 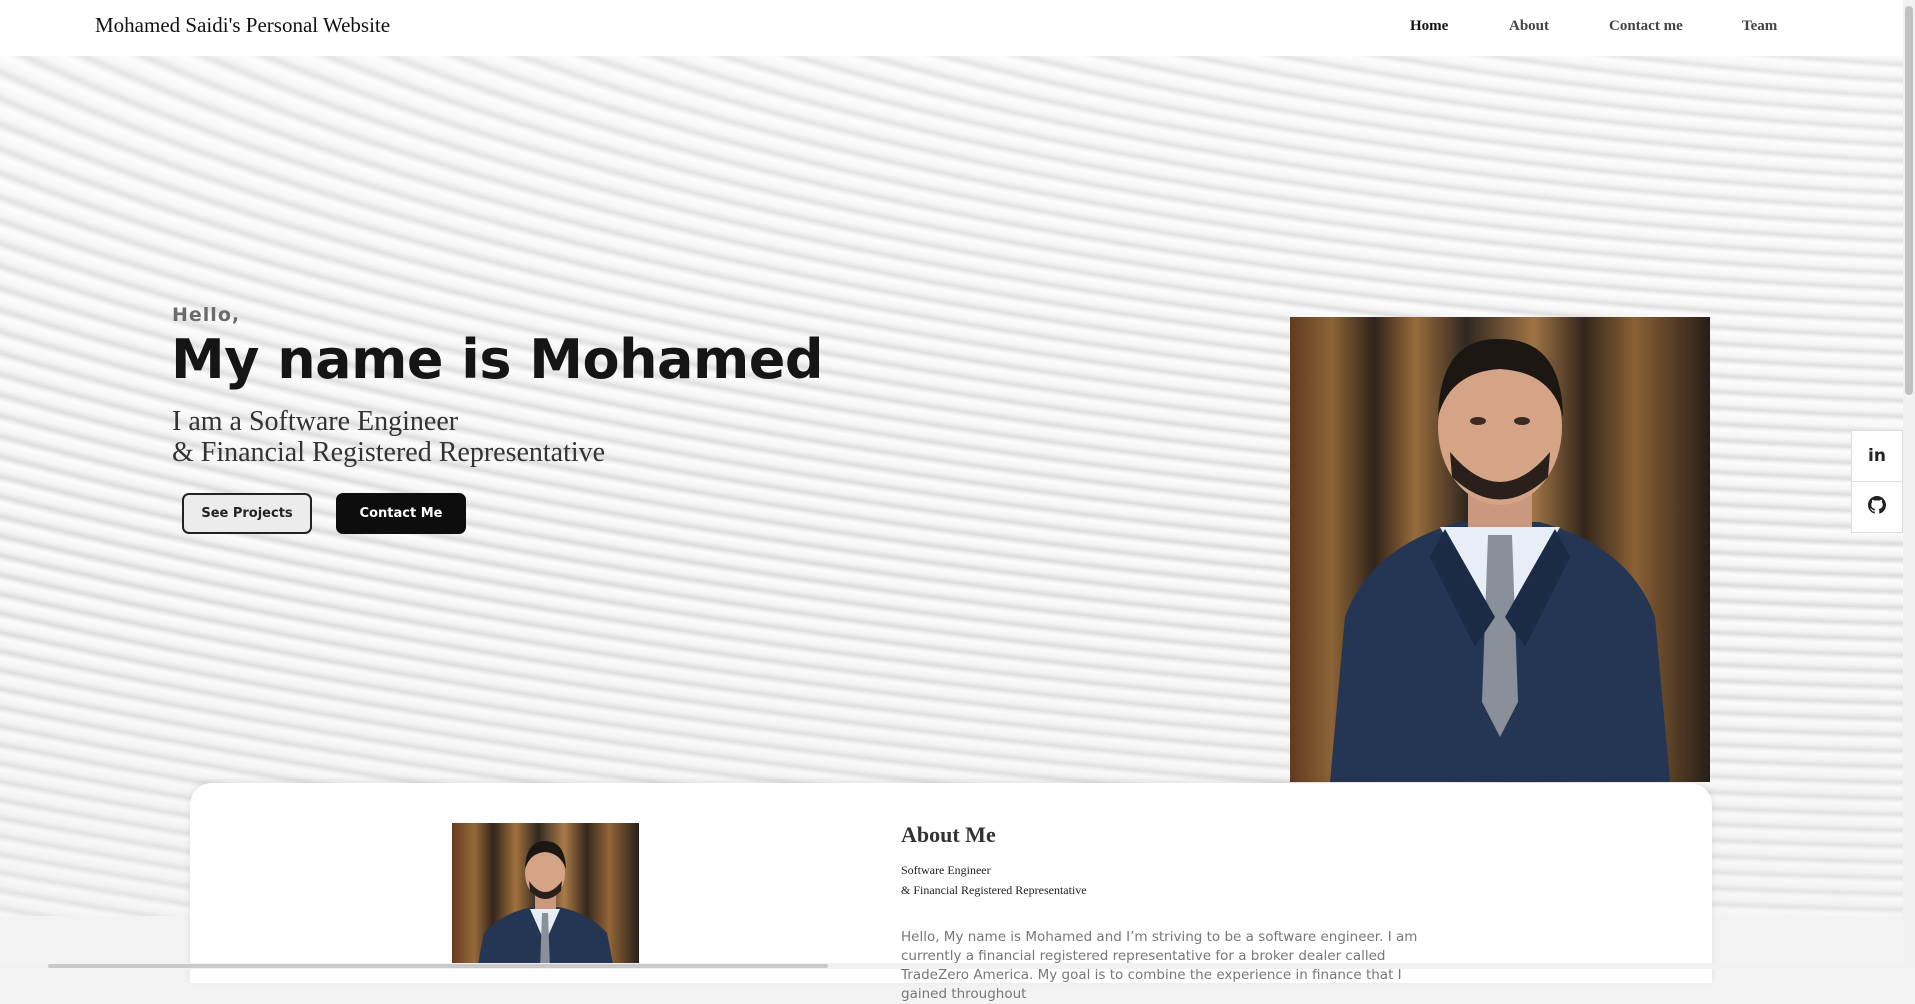 I want to click on portrait-illustration, so click(x=1500, y=549).